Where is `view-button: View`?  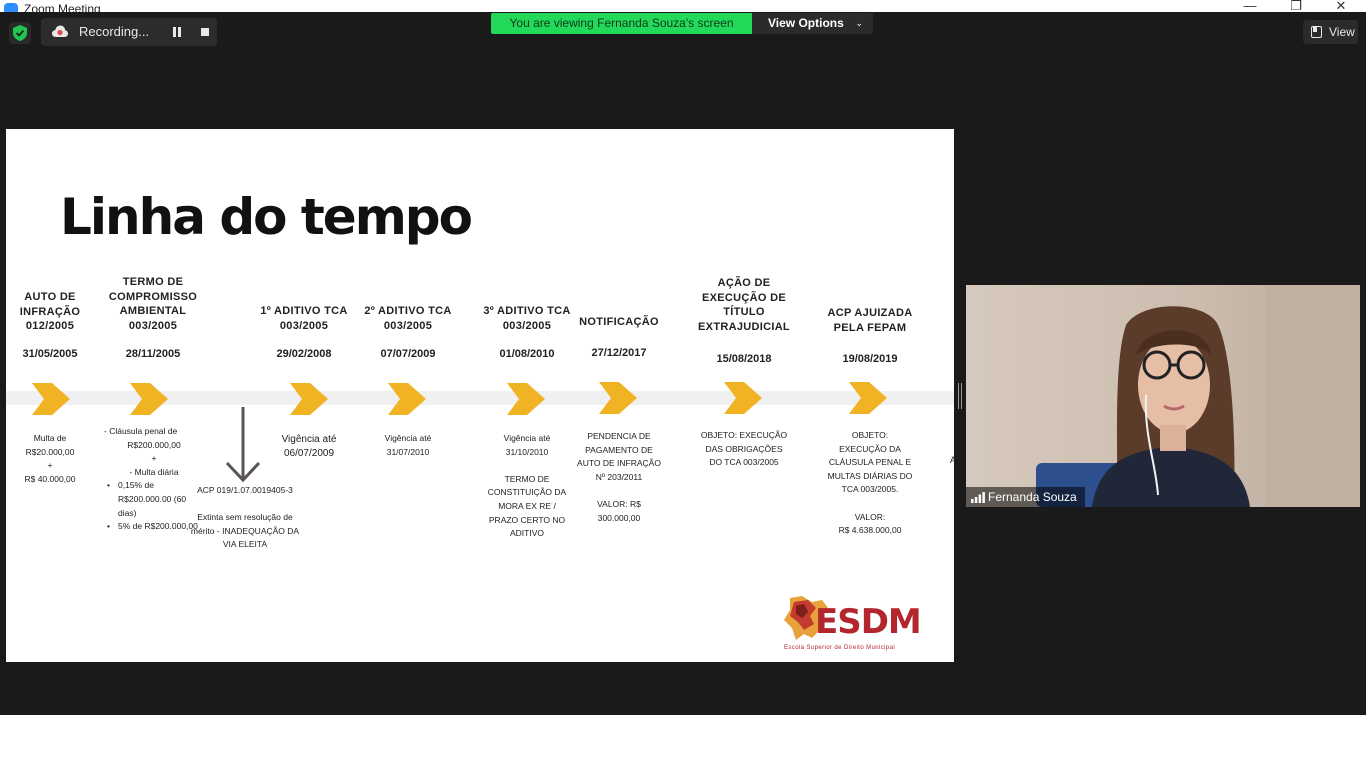
view-button: View is located at coordinates (1330, 32).